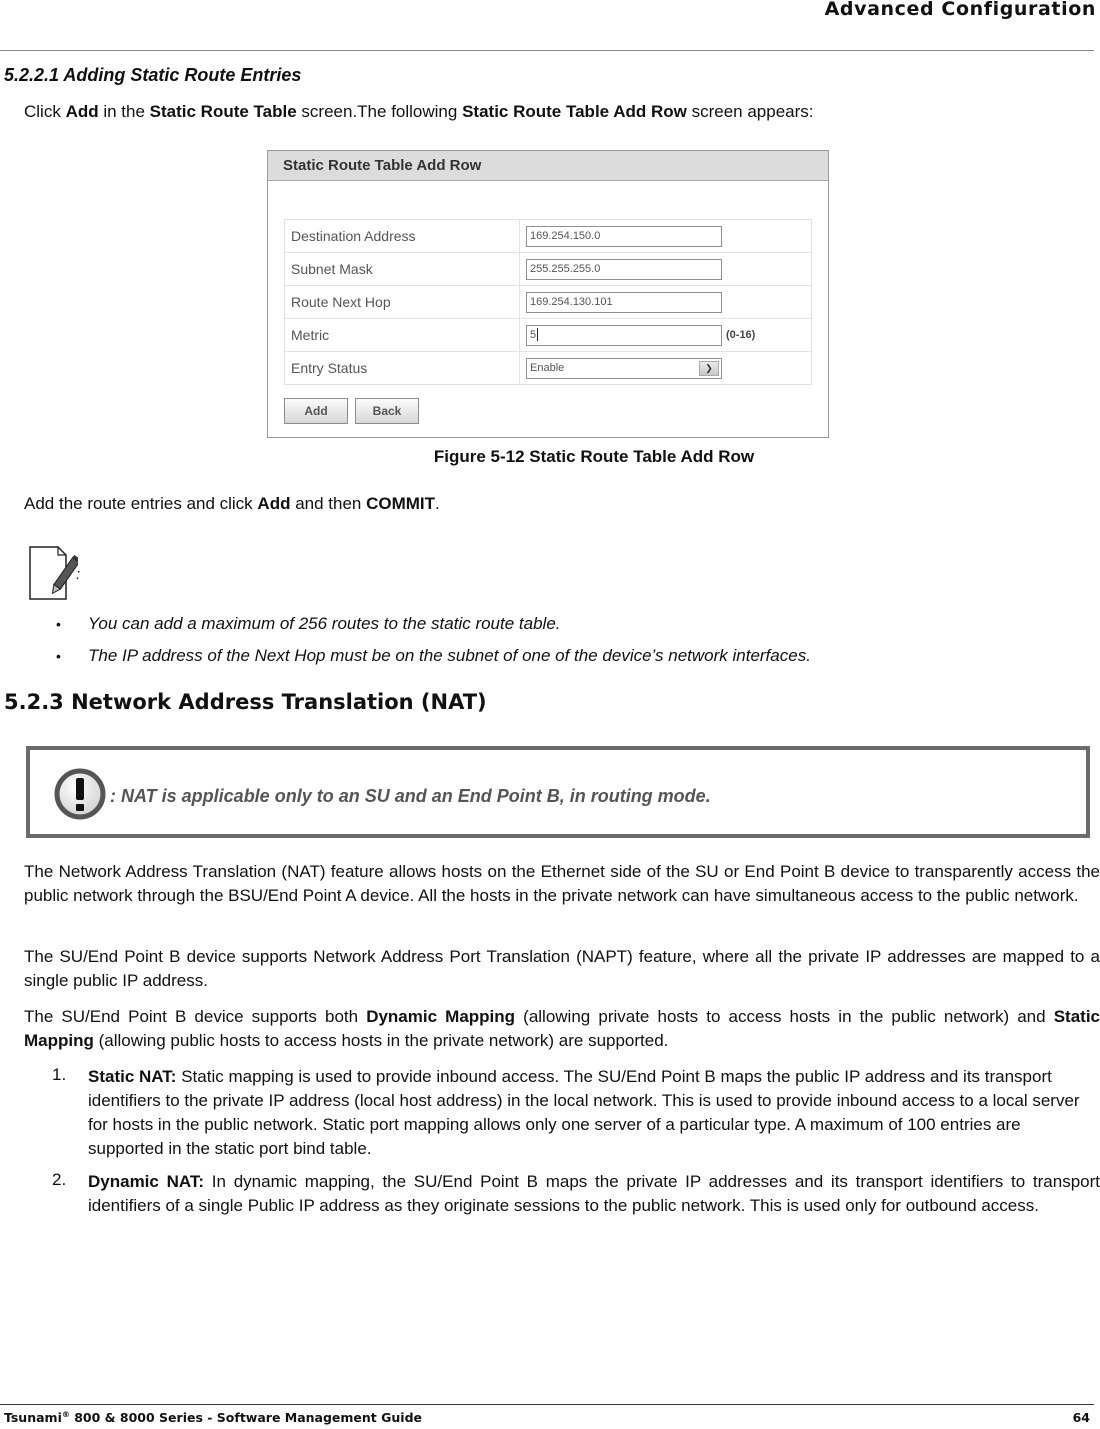 This screenshot has height=1429, width=1100. I want to click on field-label: Metric, so click(402, 335).